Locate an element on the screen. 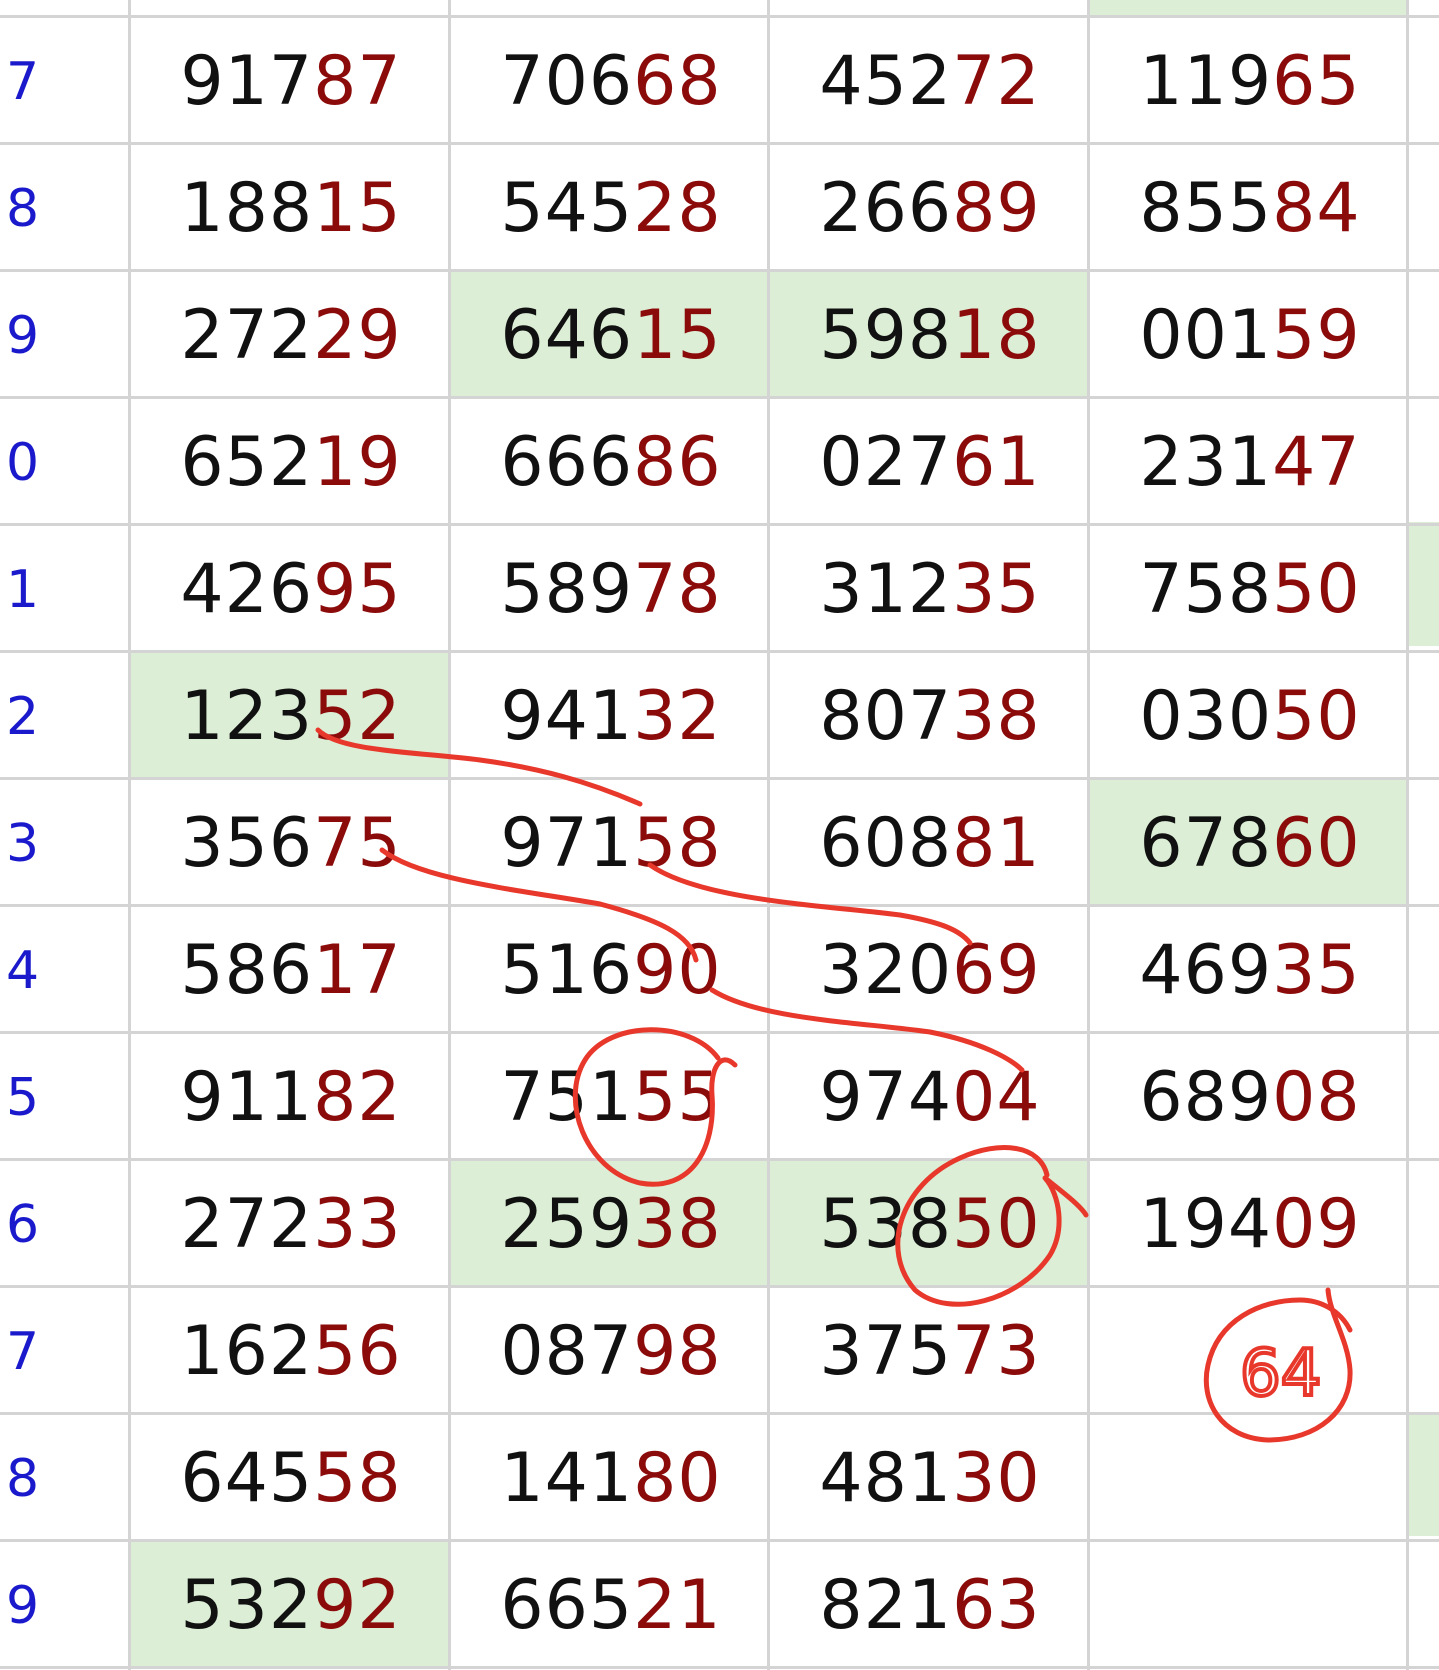 This screenshot has height=1670, width=1439. result-number-cell: 91787 is located at coordinates (291, 82).